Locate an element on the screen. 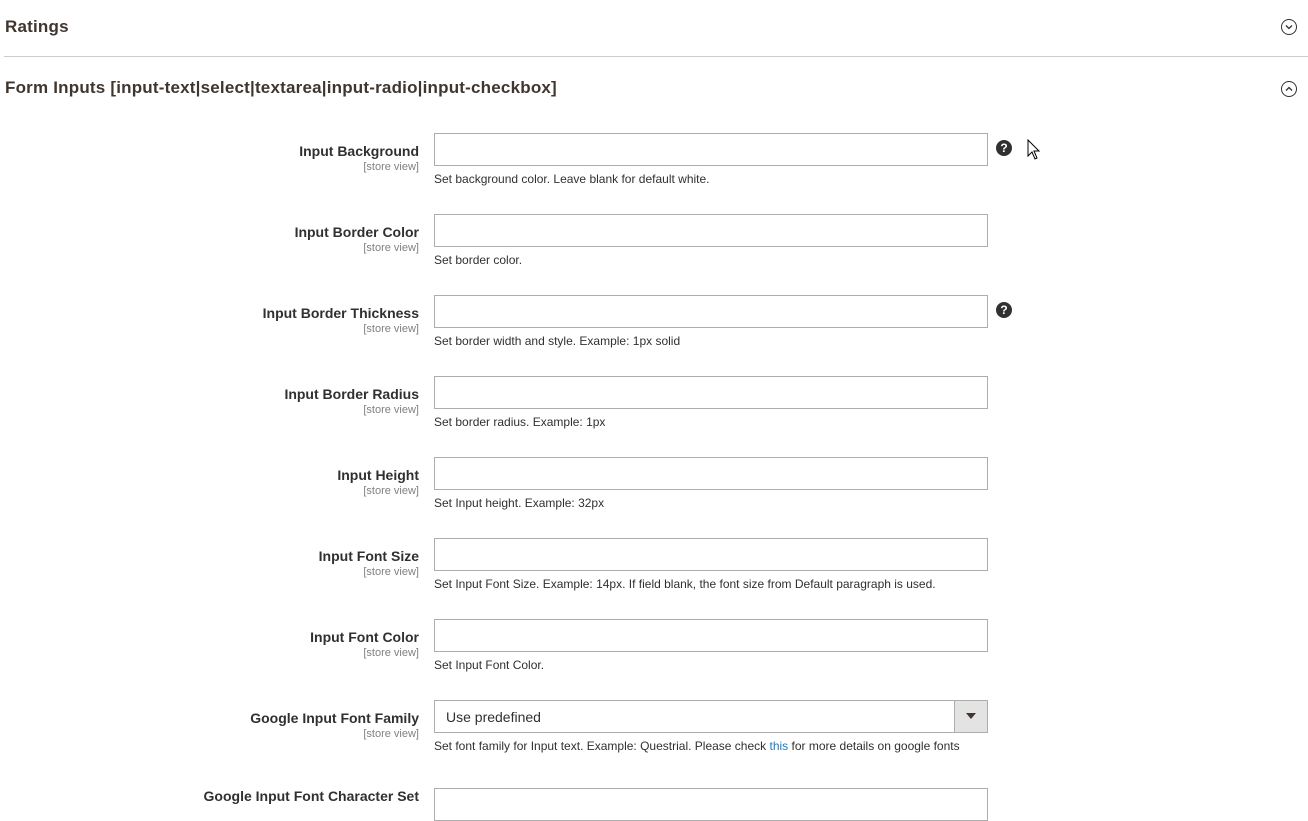 The height and width of the screenshot is (821, 1308). input-font-size-field is located at coordinates (711, 554).